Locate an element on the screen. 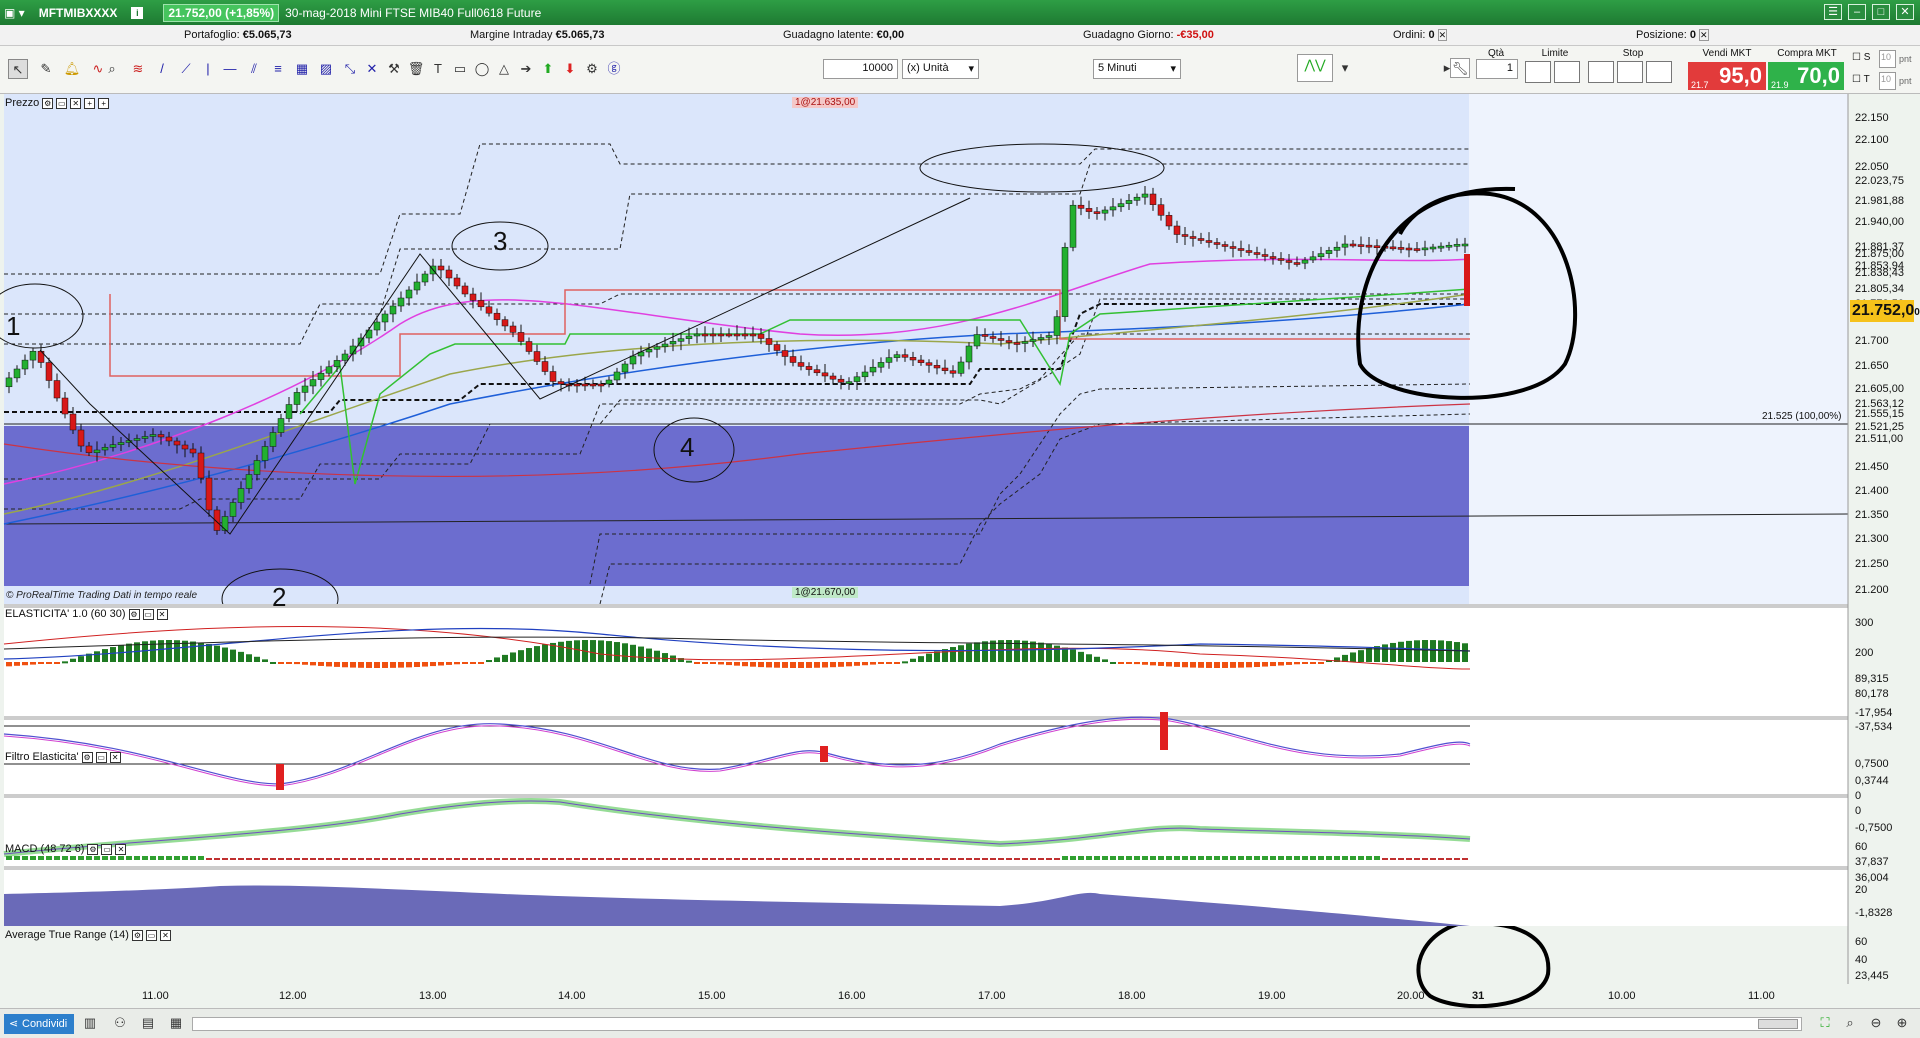 The height and width of the screenshot is (1038, 1920). ordini: Ordini: 0 ✕ is located at coordinates (1420, 35).